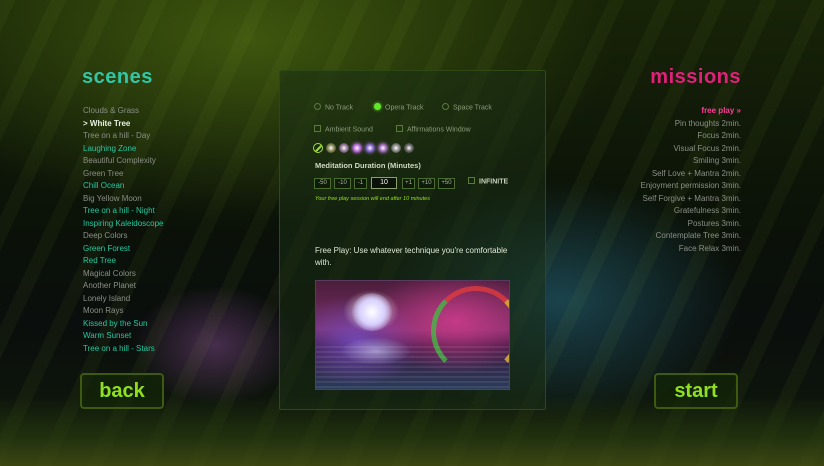 The width and height of the screenshot is (824, 466). What do you see at coordinates (370, 148) in the screenshot?
I see `sound-4-icon` at bounding box center [370, 148].